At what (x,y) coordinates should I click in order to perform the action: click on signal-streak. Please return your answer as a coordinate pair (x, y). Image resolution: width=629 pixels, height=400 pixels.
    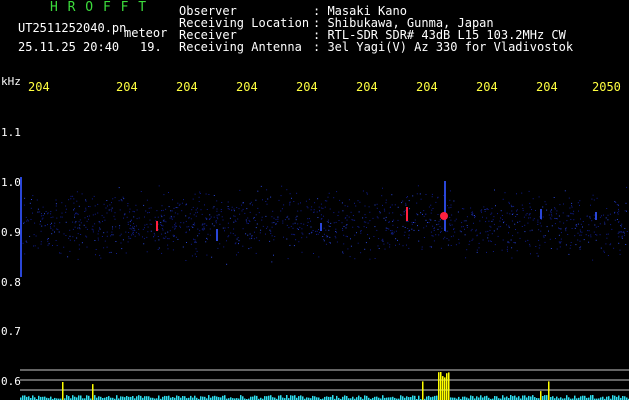
    Looking at the image, I should click on (541, 214).